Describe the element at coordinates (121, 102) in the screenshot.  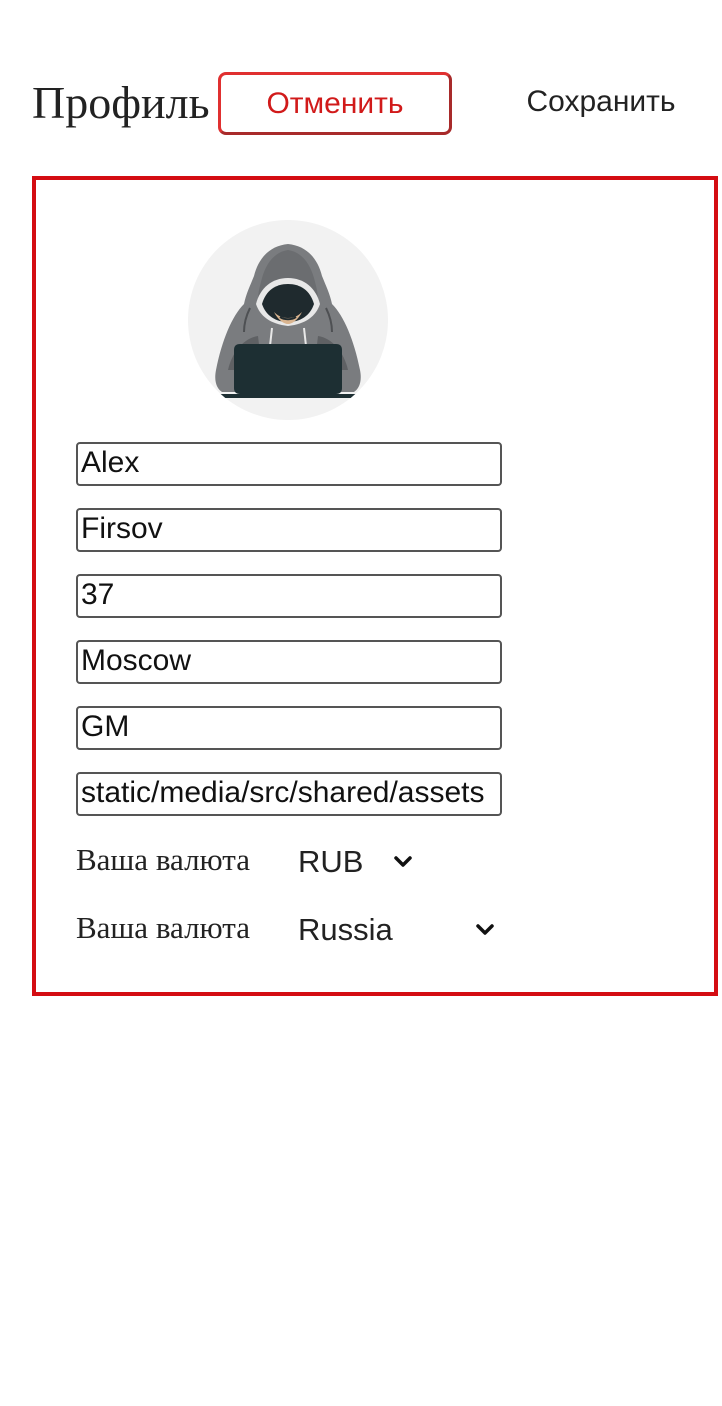
I see `page-title: Профиль` at that location.